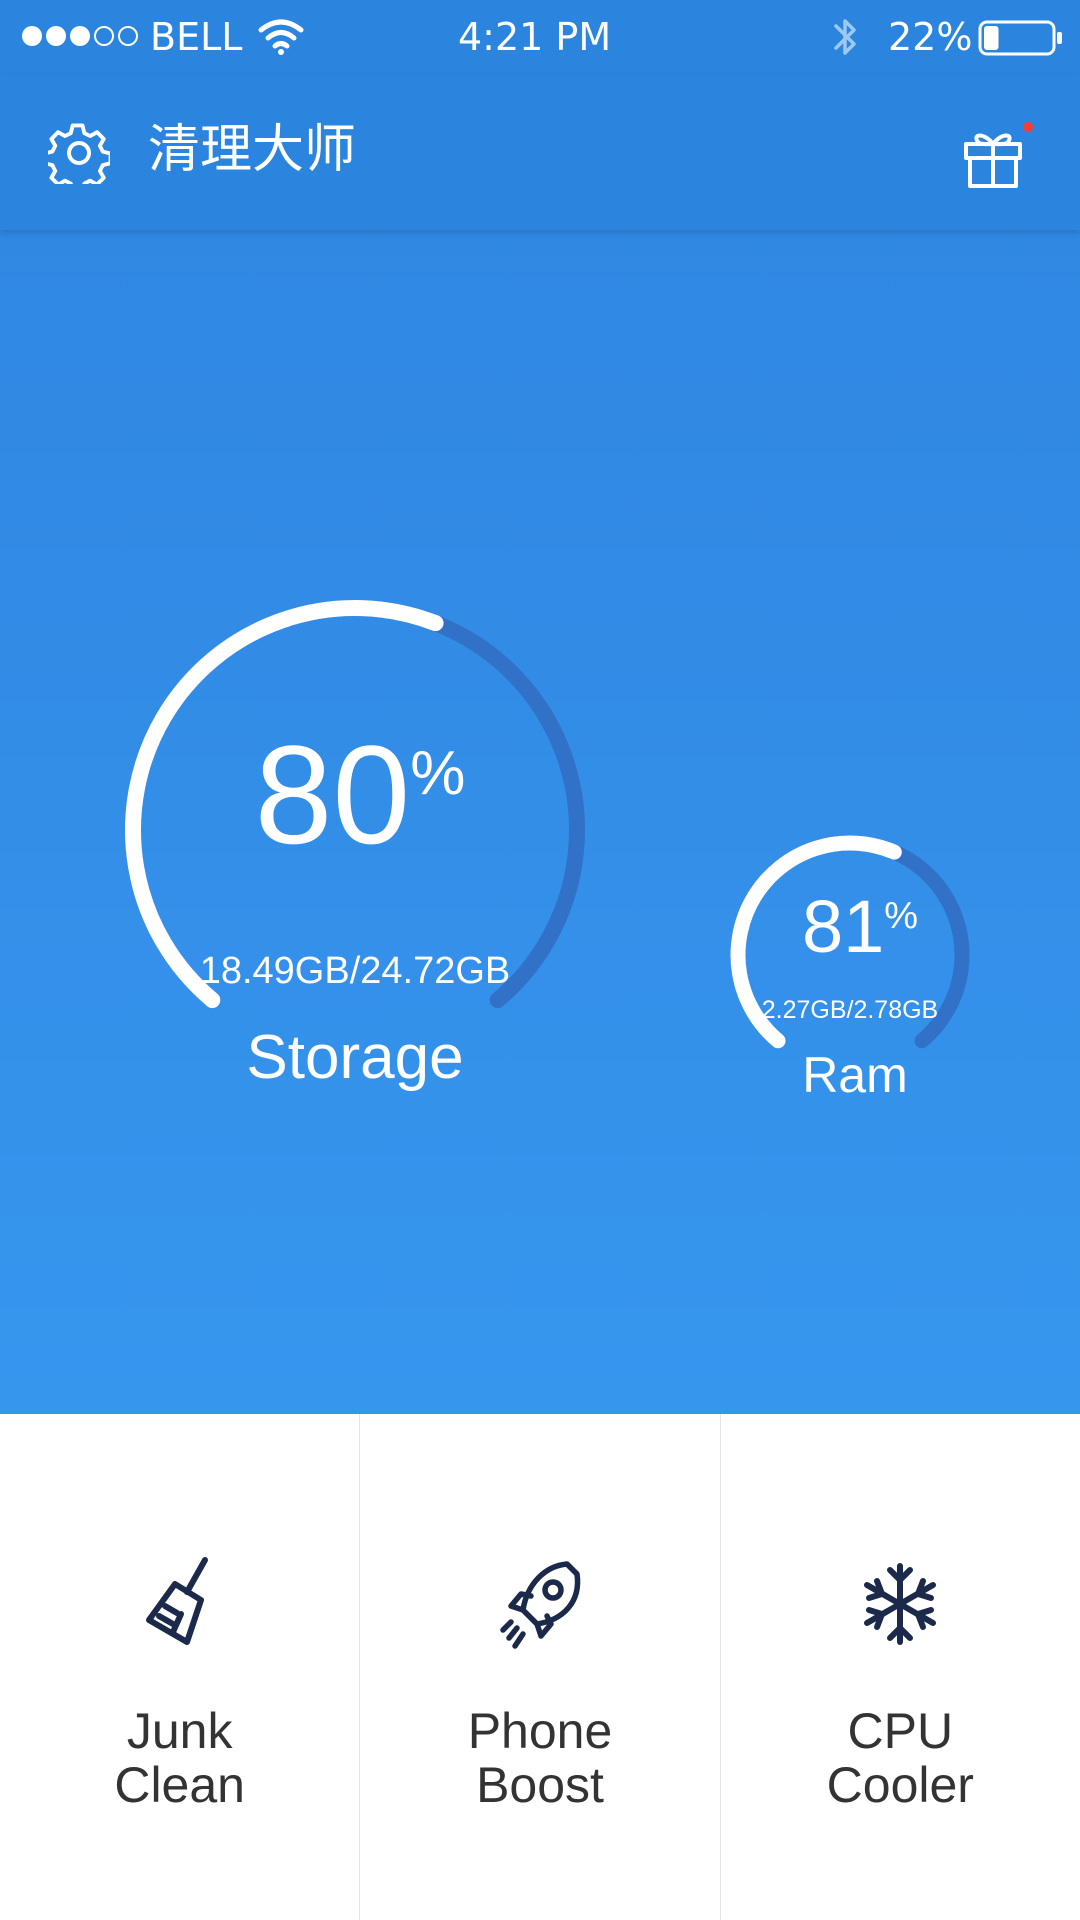 Image resolution: width=1080 pixels, height=1920 pixels. What do you see at coordinates (80, 36) in the screenshot?
I see `signal-strength-icon` at bounding box center [80, 36].